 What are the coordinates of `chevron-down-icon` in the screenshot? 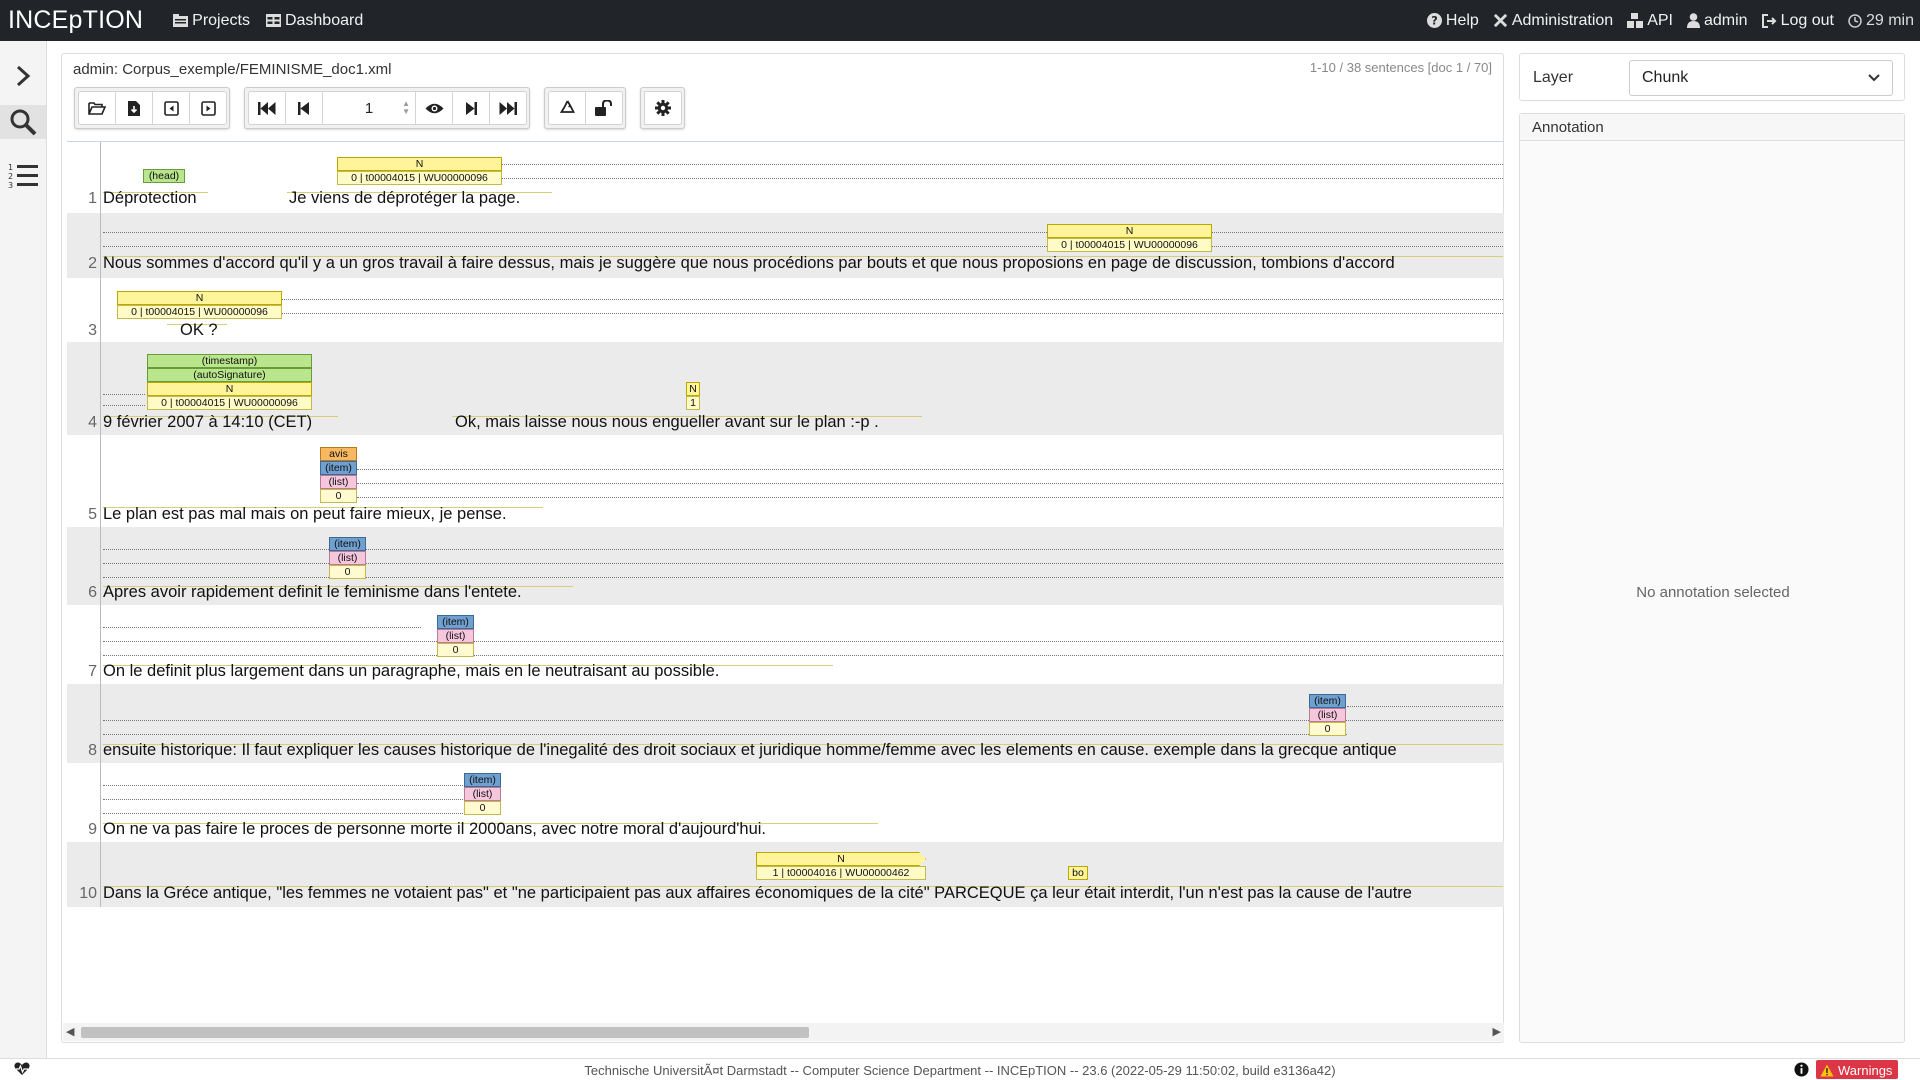 It's located at (1874, 78).